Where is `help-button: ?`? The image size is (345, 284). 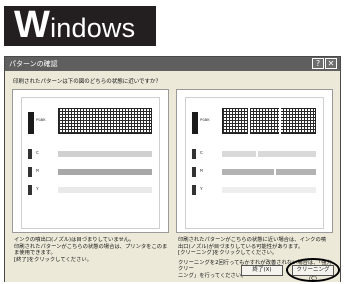
help-button: ? is located at coordinates (318, 63).